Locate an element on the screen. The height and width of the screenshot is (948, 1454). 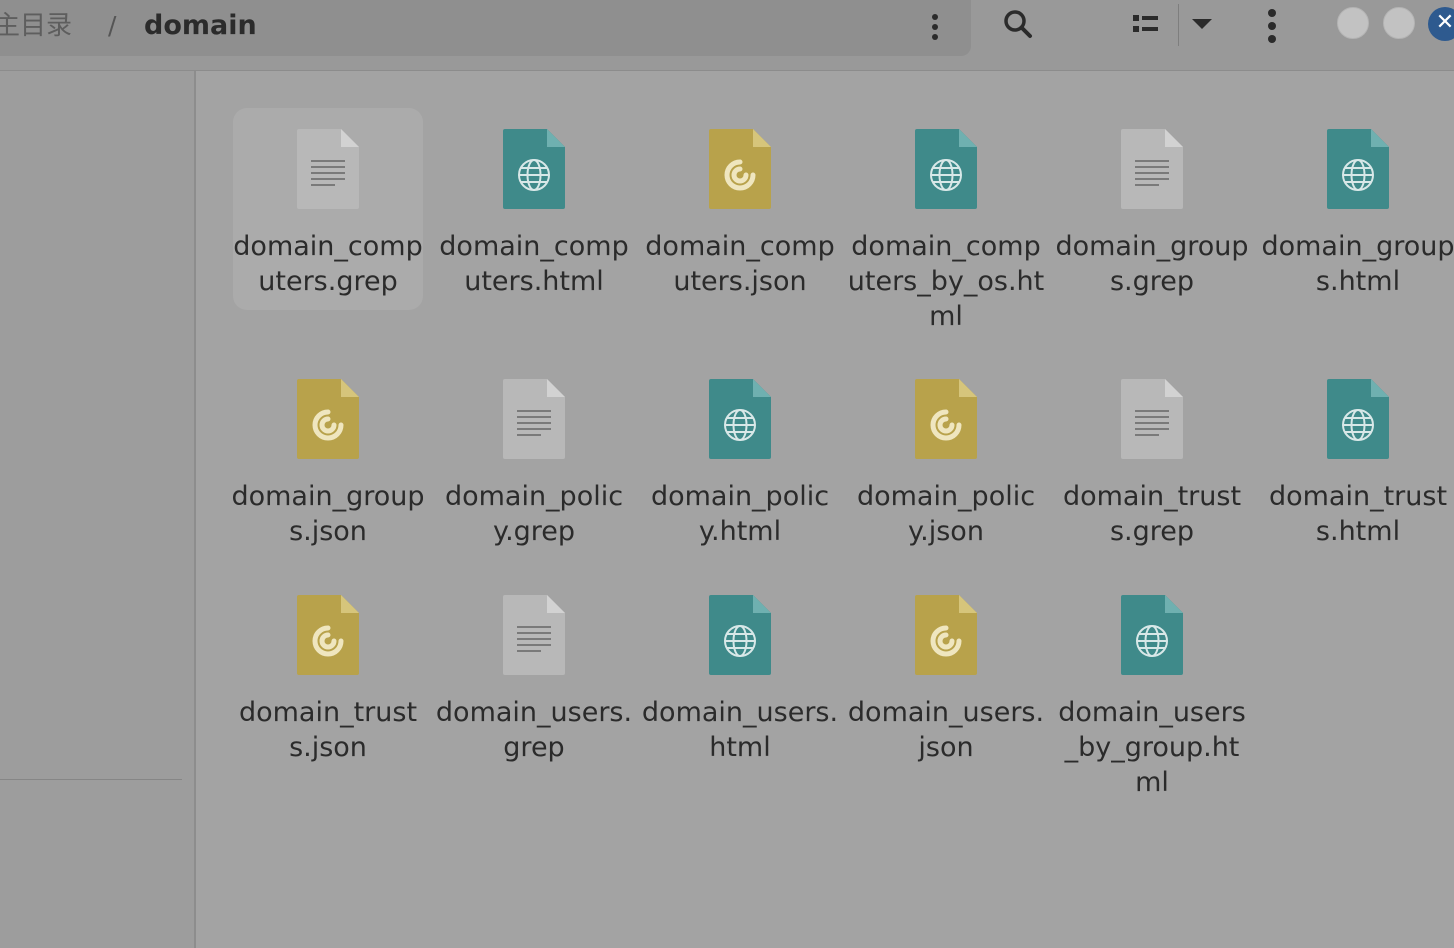
file-name: domain_trusts.html is located at coordinates (1358, 514).